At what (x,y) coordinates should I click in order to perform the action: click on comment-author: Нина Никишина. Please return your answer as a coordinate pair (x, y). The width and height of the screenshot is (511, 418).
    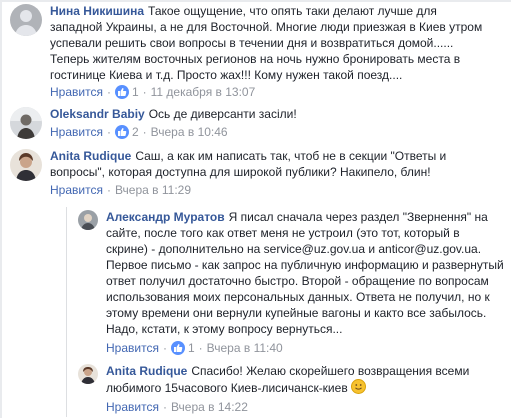
    Looking at the image, I should click on (97, 11).